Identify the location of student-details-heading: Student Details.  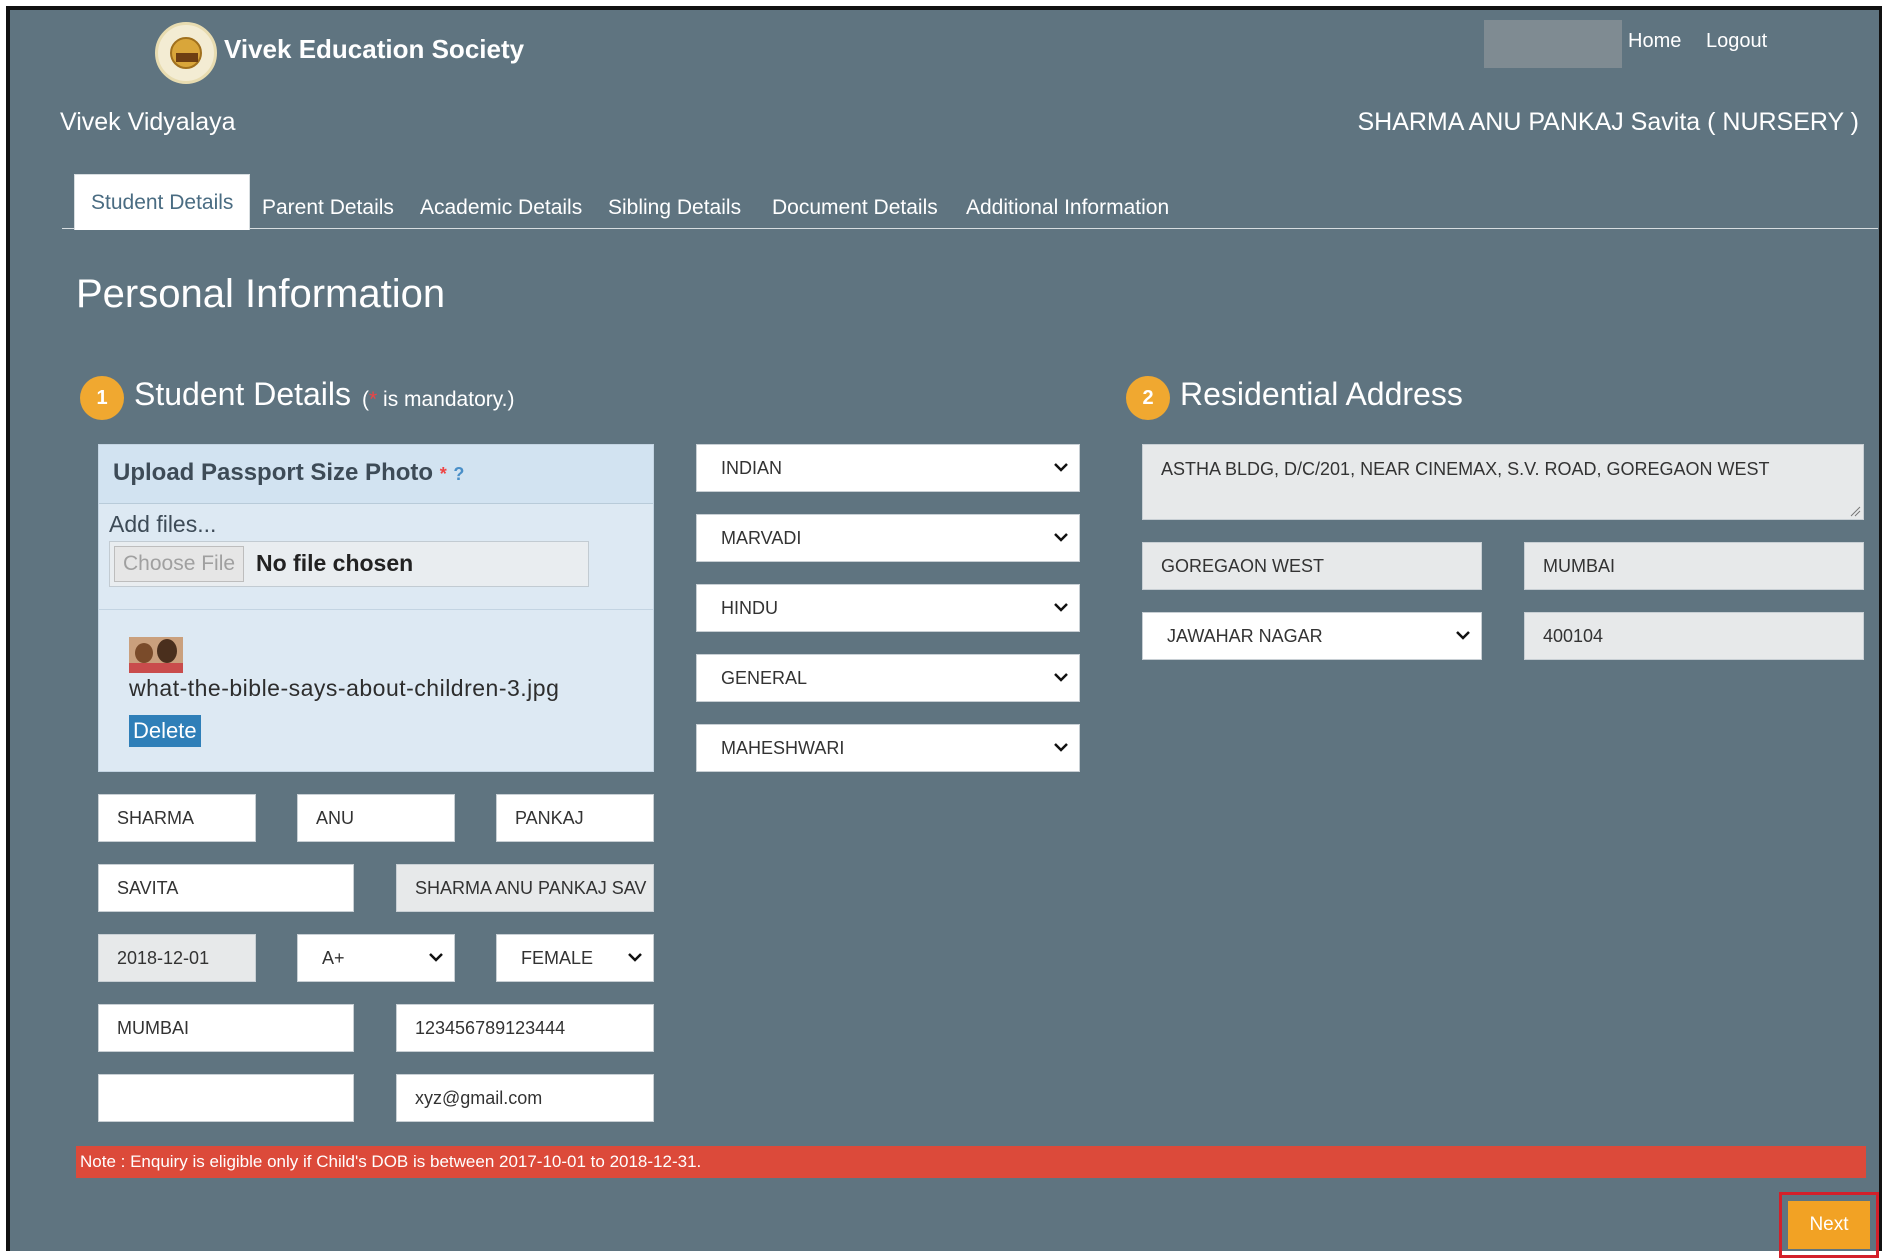
(243, 394).